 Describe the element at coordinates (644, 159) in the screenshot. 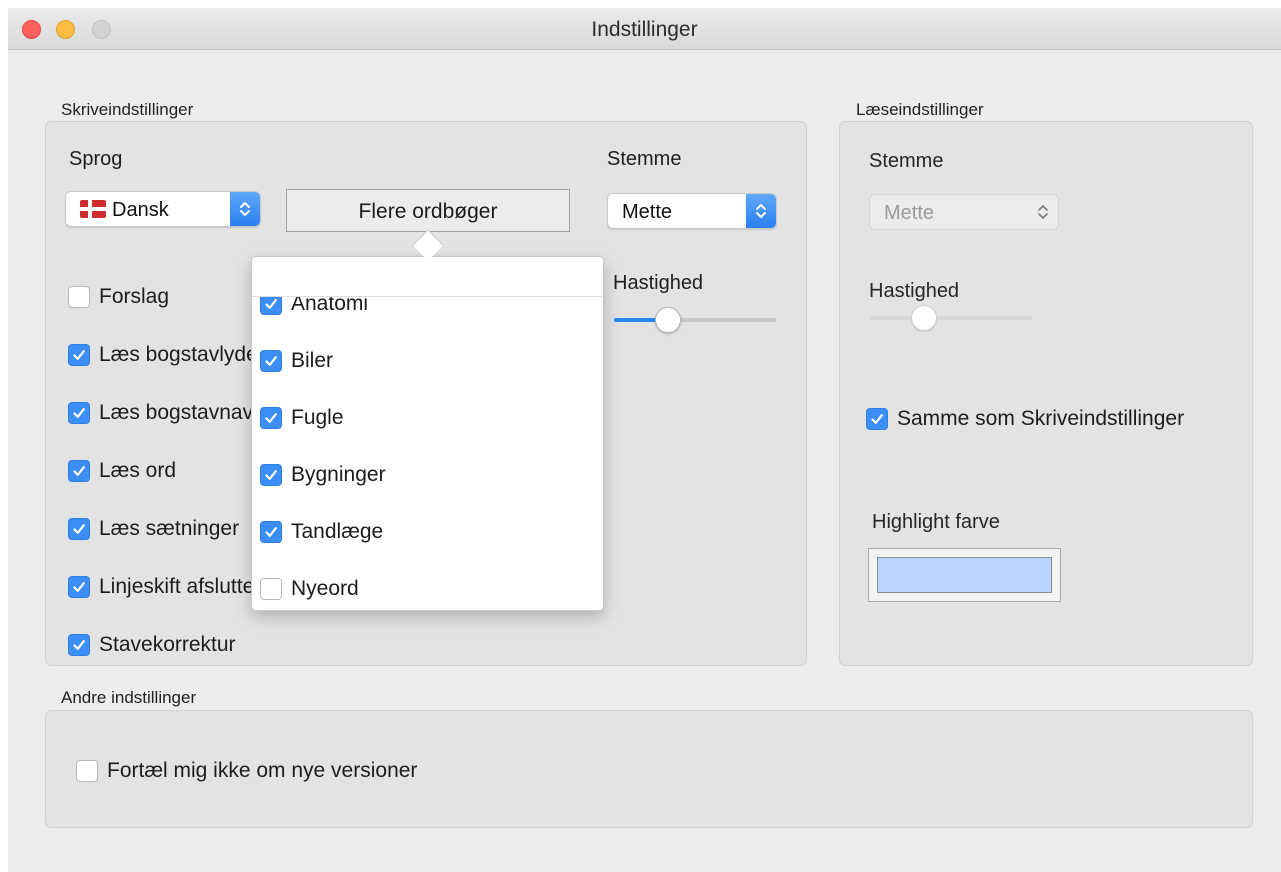

I see `voice-heading: Stemme` at that location.